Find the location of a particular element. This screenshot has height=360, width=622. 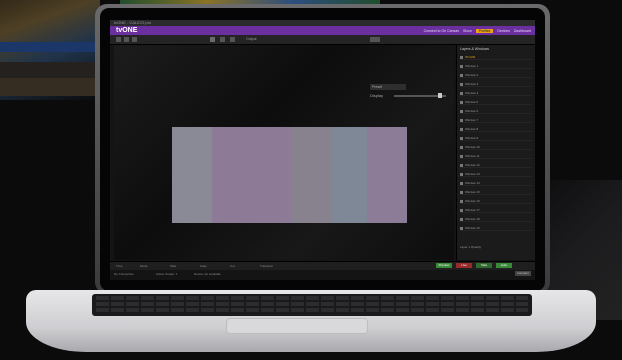

layer-row: Window 6 is located at coordinates (496, 111).